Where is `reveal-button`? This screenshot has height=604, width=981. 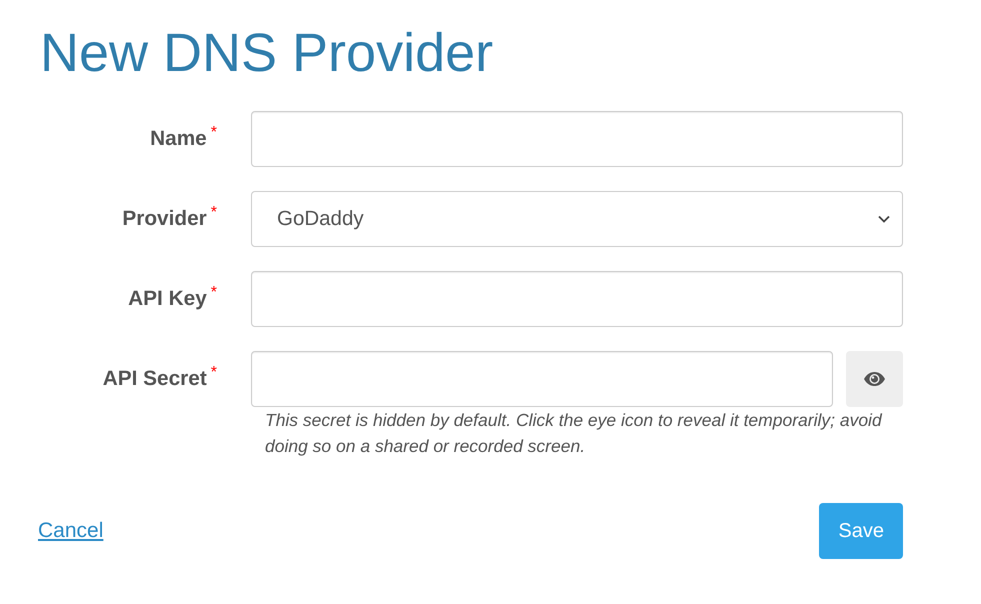 reveal-button is located at coordinates (874, 379).